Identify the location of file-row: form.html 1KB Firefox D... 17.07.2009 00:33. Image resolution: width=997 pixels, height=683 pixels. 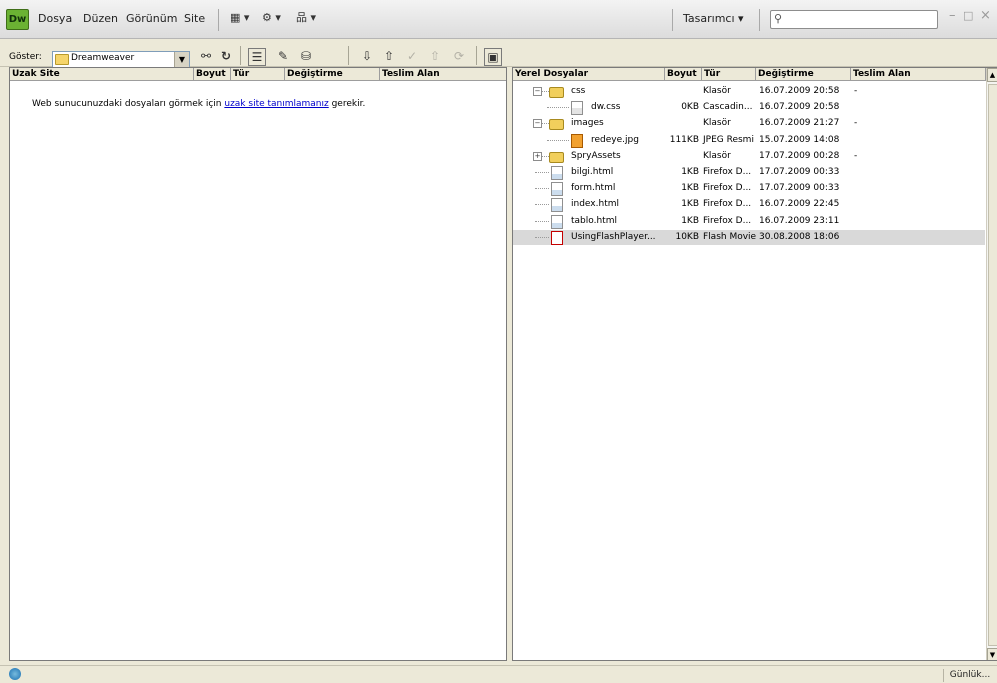
(749, 189).